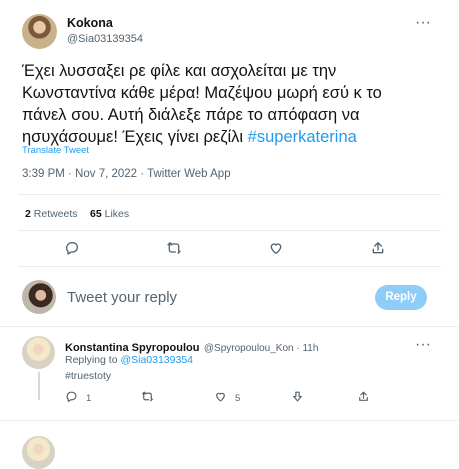  What do you see at coordinates (88, 376) in the screenshot?
I see `reply-hashtag: #truestoty` at bounding box center [88, 376].